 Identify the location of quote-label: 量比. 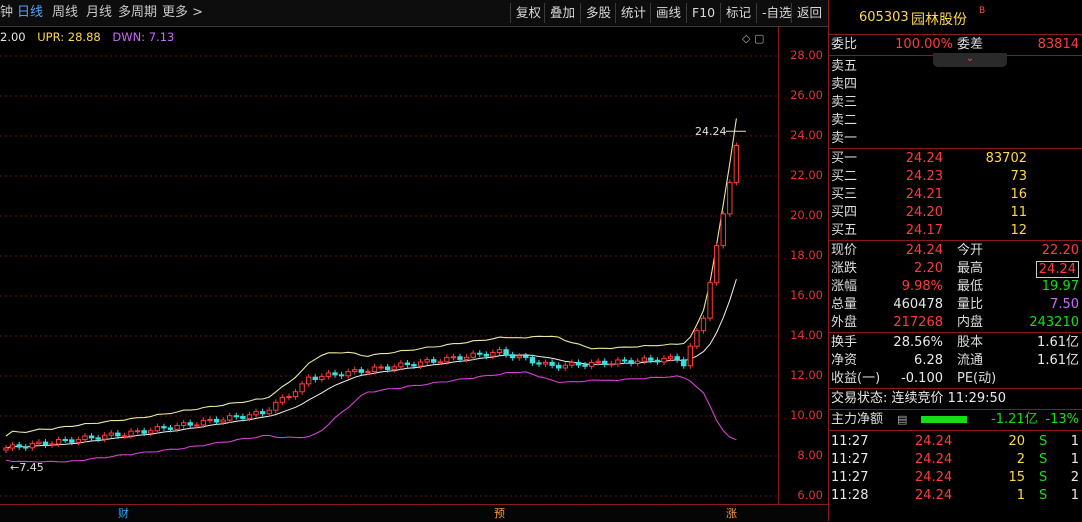
(970, 304).